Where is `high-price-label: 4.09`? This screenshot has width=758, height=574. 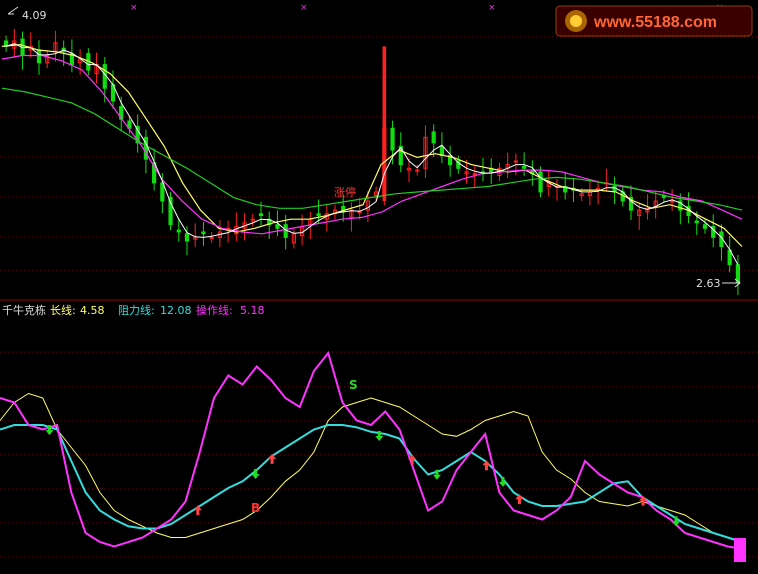
high-price-label: 4.09 is located at coordinates (34, 15).